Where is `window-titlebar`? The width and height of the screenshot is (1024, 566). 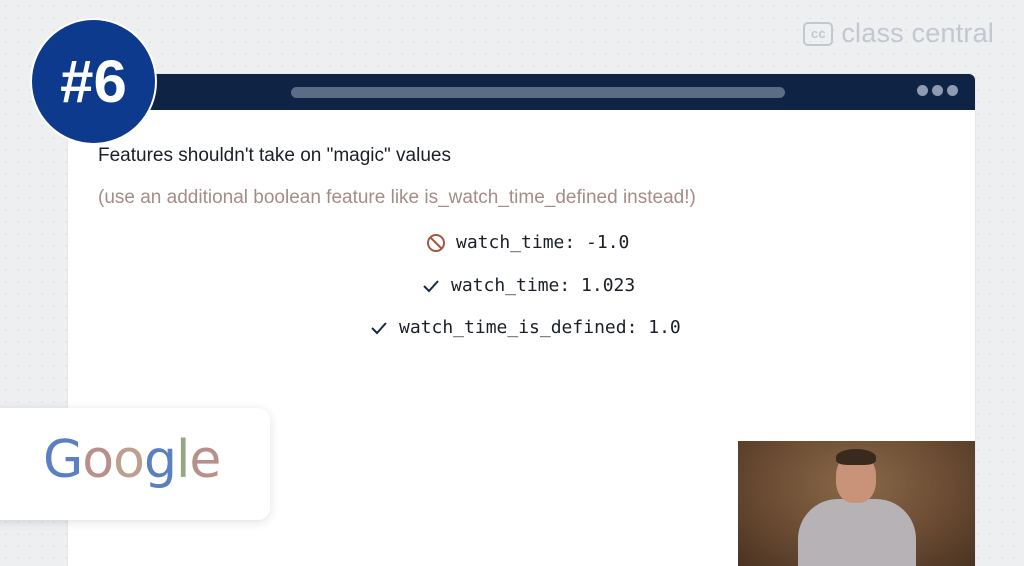 window-titlebar is located at coordinates (521, 92).